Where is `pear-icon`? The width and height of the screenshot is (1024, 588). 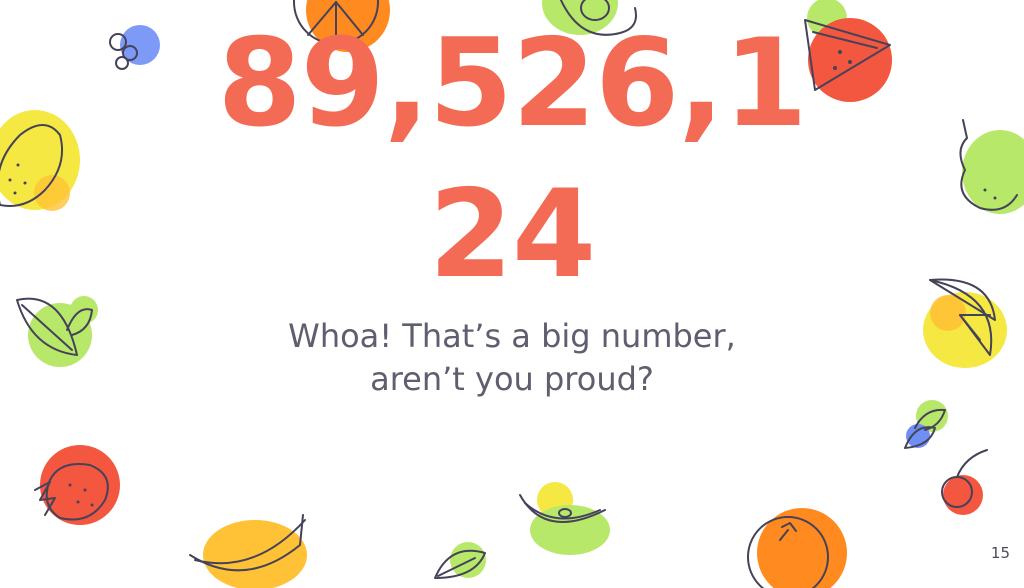 pear-icon is located at coordinates (984, 162).